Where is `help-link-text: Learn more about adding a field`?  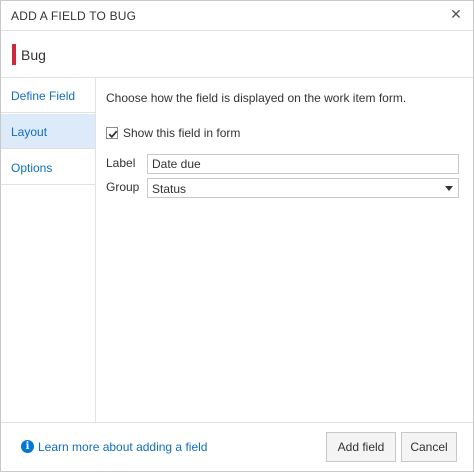 help-link-text: Learn more about adding a field is located at coordinates (123, 447).